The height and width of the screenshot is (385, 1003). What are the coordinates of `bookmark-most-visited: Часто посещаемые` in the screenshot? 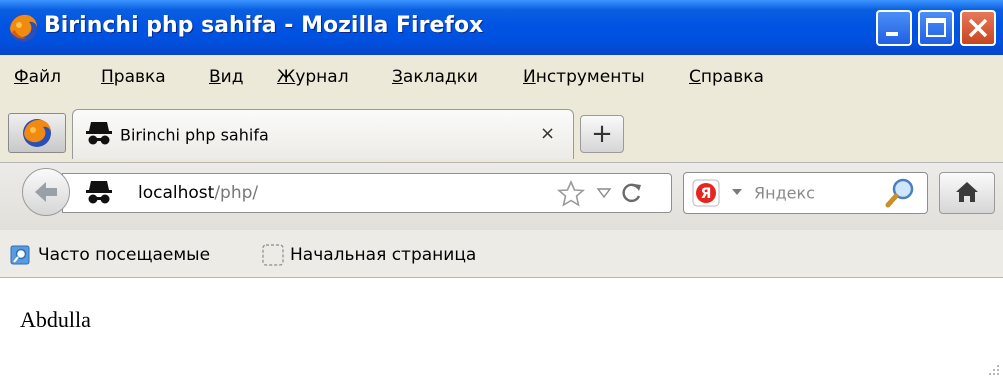 It's located at (124, 255).